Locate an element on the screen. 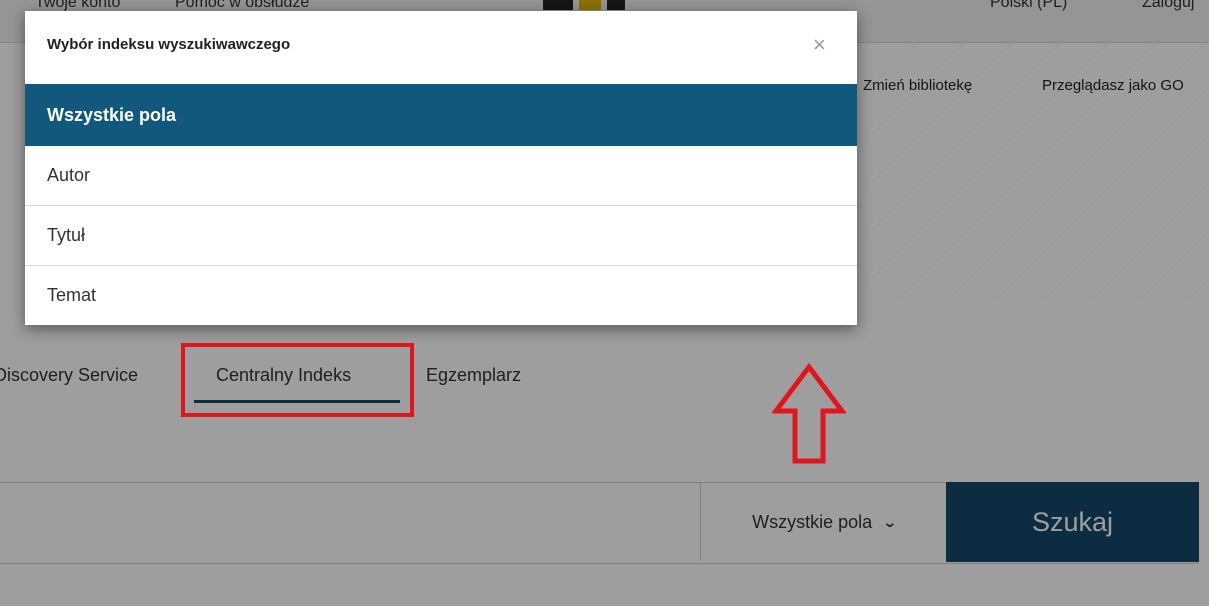 The image size is (1209, 606). annotation-highlight-box is located at coordinates (297, 380).